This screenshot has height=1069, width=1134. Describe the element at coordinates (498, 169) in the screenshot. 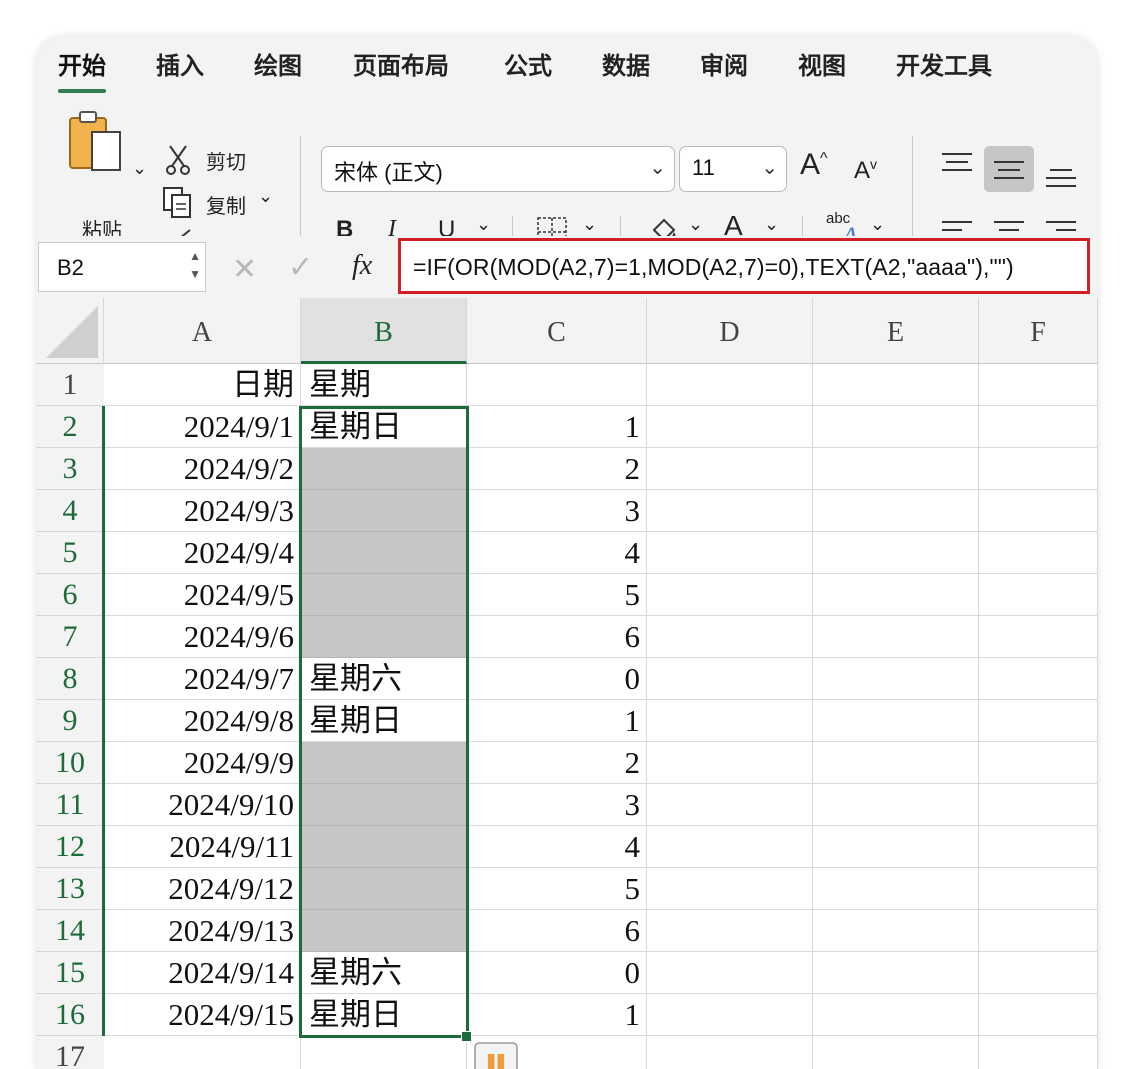

I see `font-name-select: 宋体 (正文) ⌄` at that location.